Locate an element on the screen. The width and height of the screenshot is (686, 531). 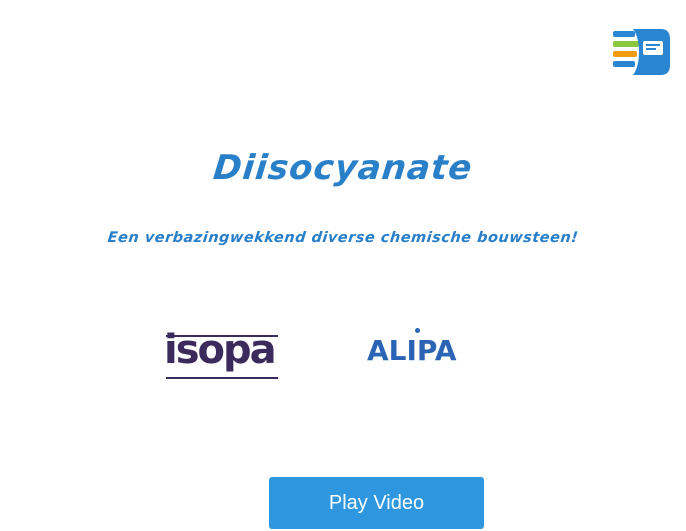
alipa-logo-dot is located at coordinates (417, 330).